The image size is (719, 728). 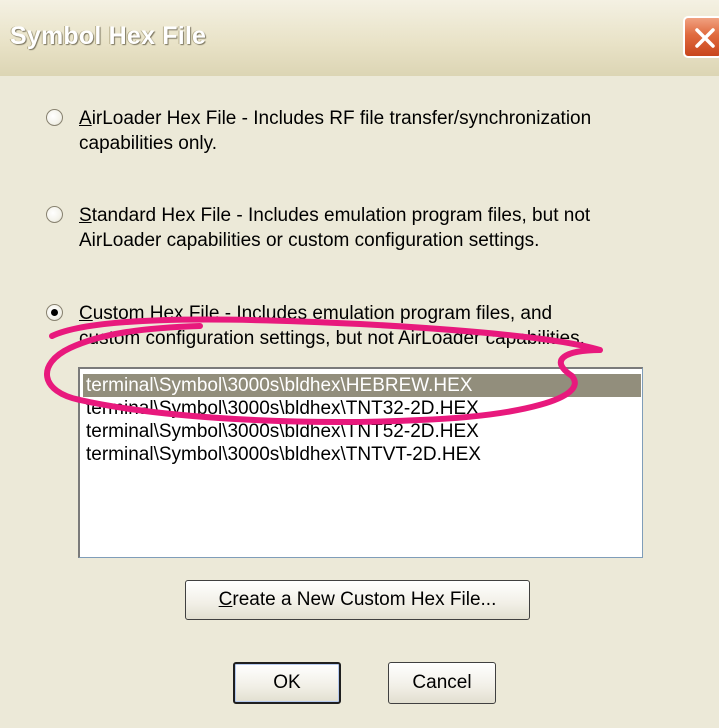 What do you see at coordinates (156, 313) in the screenshot?
I see `label-custom: ustom Hex File` at bounding box center [156, 313].